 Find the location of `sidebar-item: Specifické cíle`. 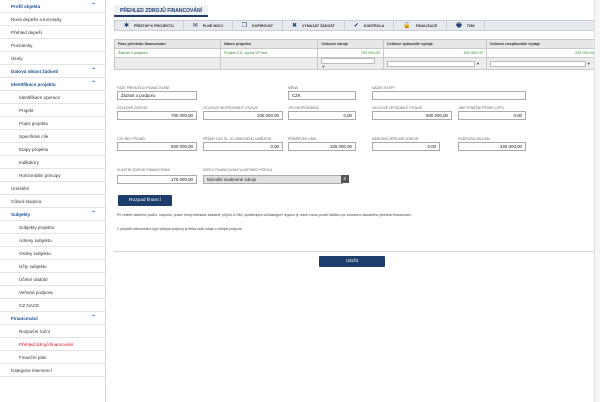

sidebar-item: Specifické cíle is located at coordinates (52, 136).